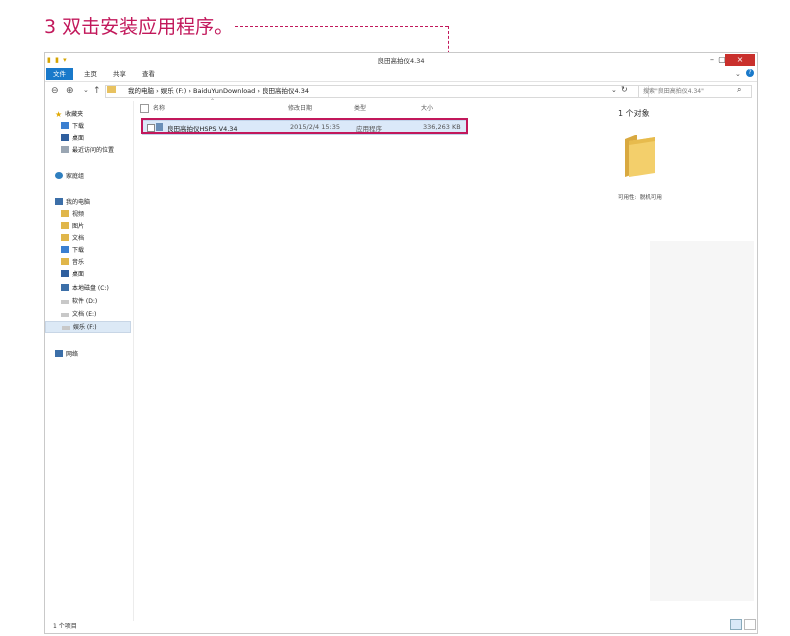 Image resolution: width=790 pixels, height=636 pixels. What do you see at coordinates (105, 251) in the screenshot?
I see `nav-downloads: 下载` at bounding box center [105, 251].